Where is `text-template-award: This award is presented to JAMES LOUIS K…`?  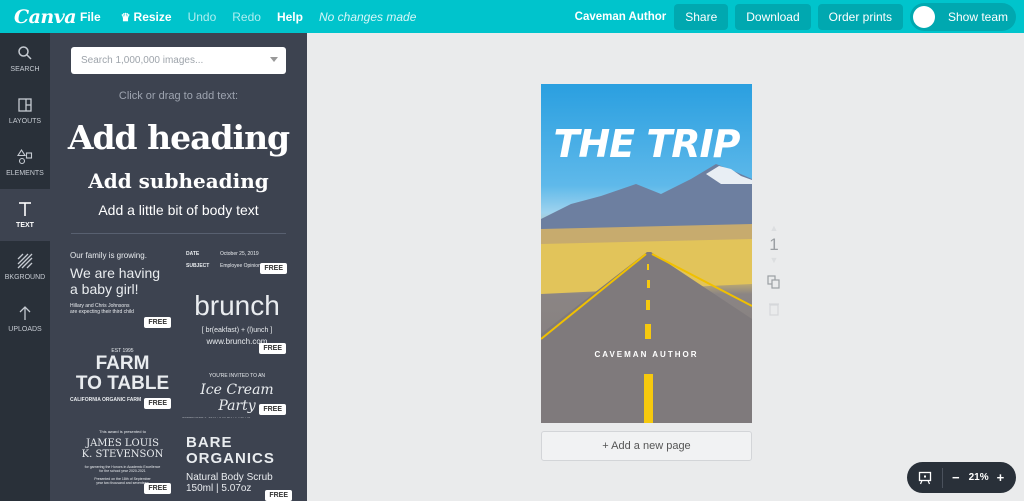
text-template-award: This award is presented to JAMES LOUIS K… is located at coordinates (122, 465).